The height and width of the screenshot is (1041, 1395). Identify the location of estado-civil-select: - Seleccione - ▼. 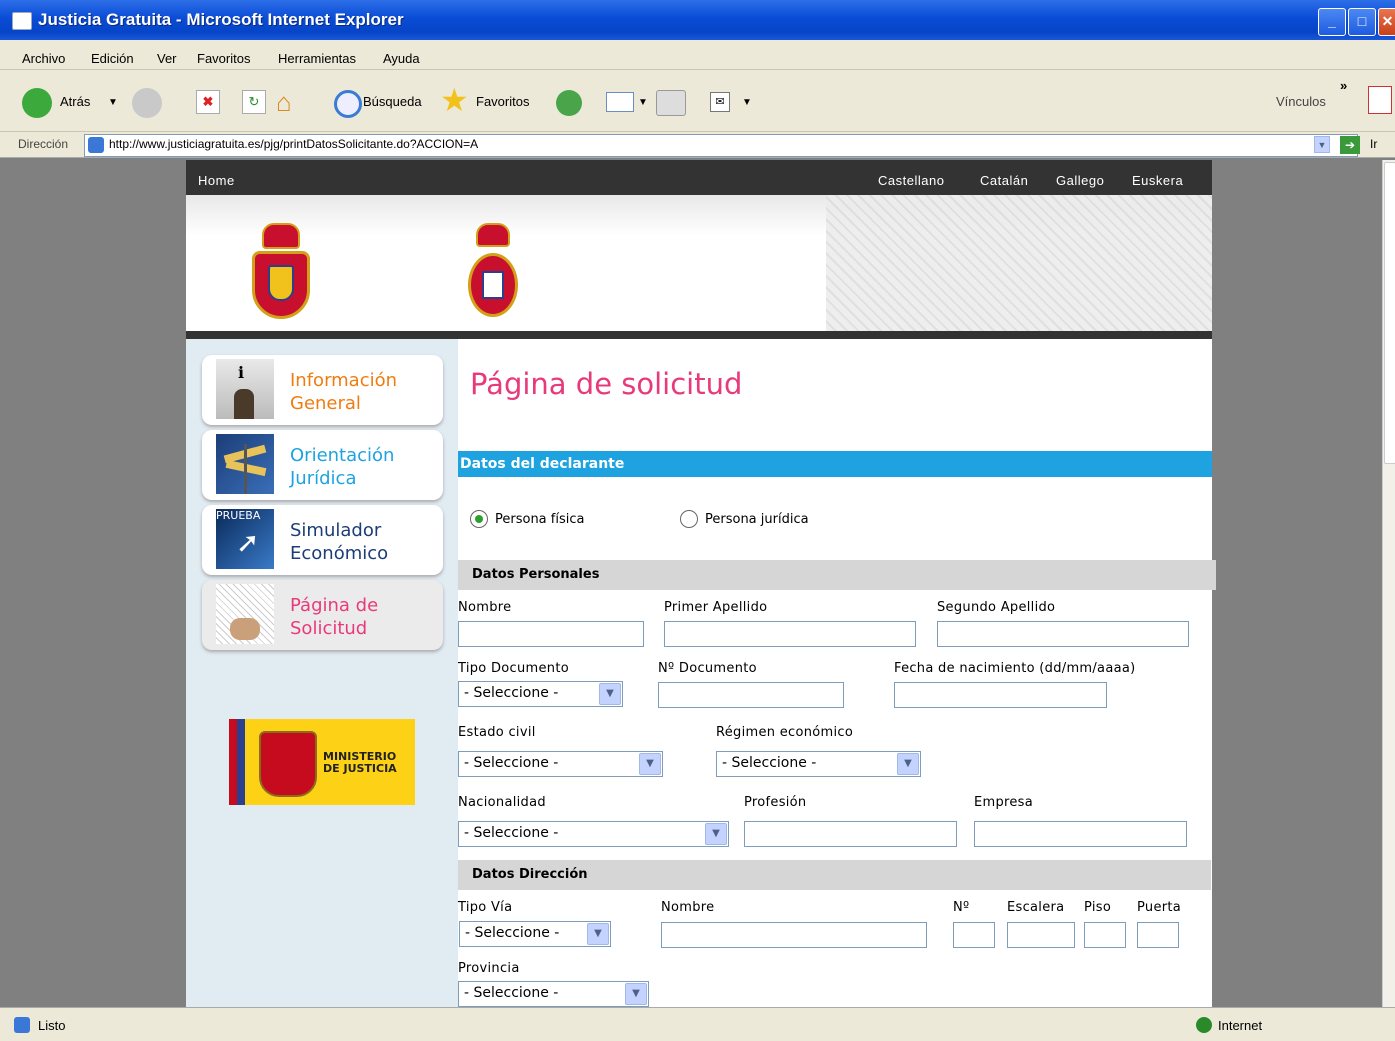
(560, 764).